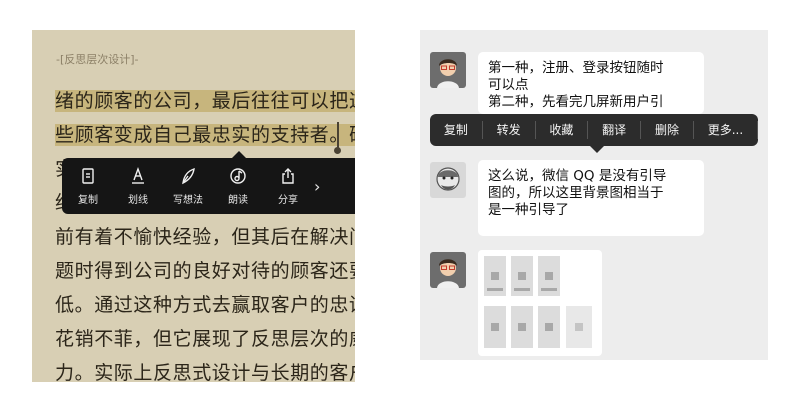  I want to click on text-line: 题时得到公司的良好对待的顾客还要, so click(205, 269).